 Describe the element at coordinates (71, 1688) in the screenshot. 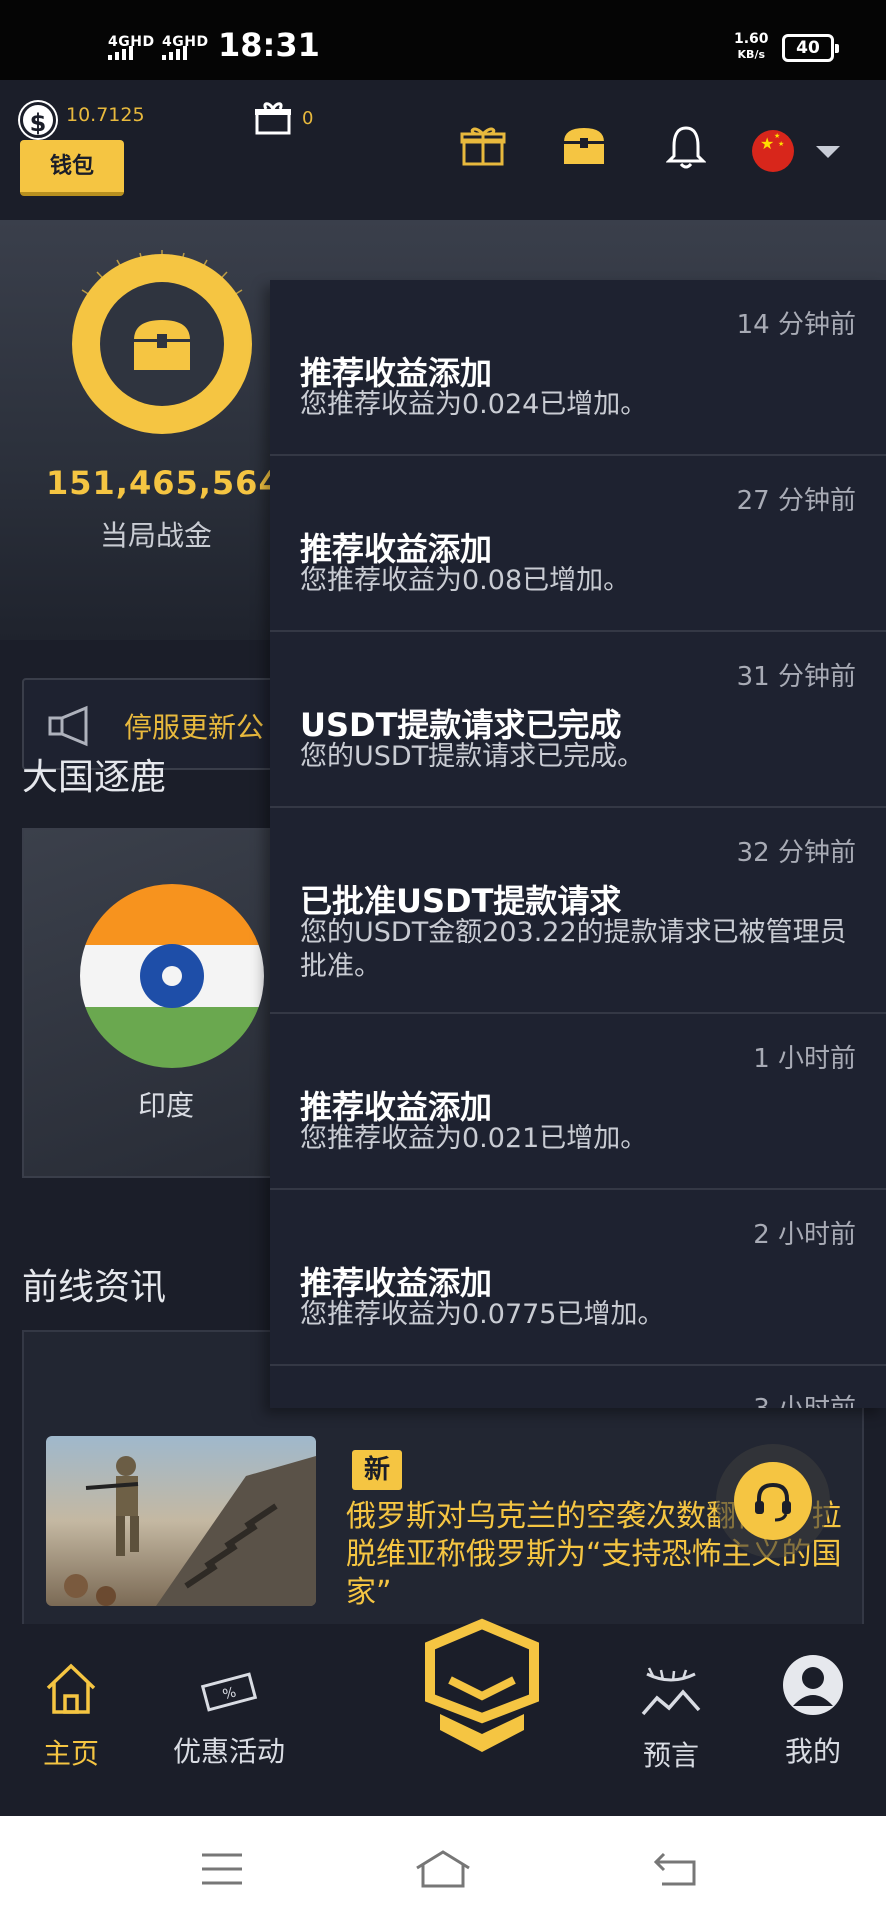

I see `home-icon` at that location.